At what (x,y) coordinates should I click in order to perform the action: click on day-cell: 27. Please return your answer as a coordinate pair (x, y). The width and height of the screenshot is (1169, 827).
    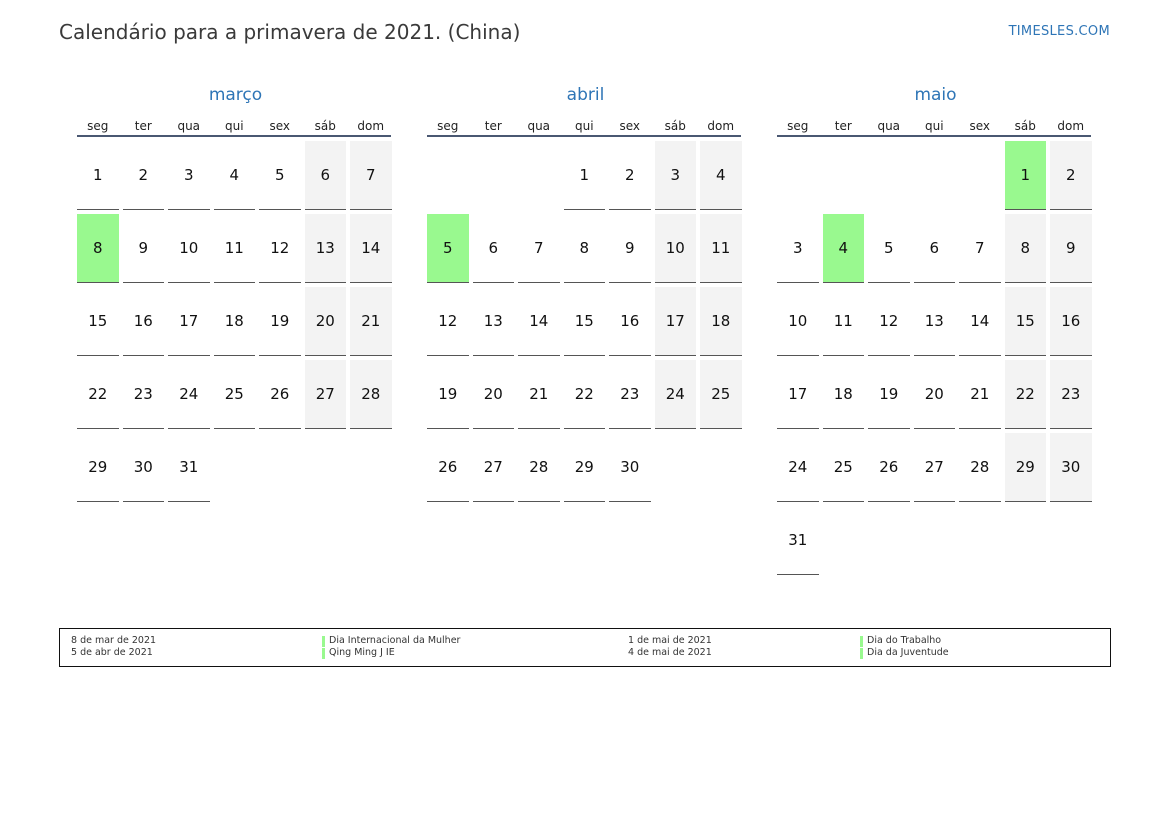
    Looking at the image, I should click on (493, 467).